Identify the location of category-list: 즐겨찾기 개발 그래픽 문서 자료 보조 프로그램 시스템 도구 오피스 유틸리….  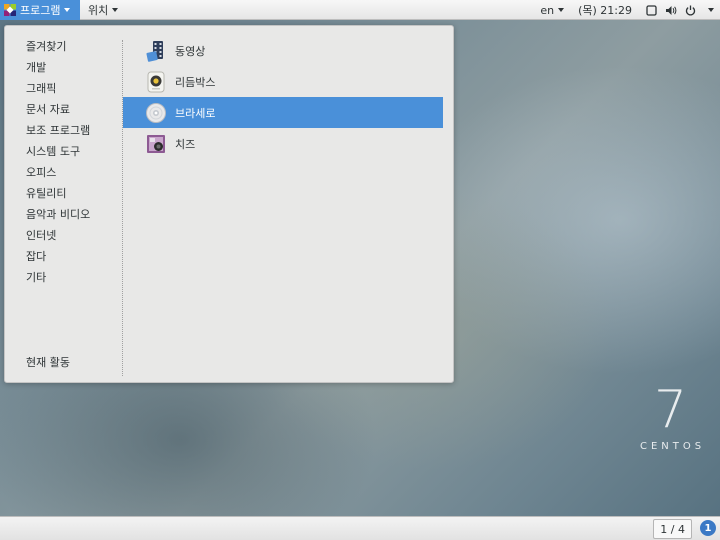
(64, 162).